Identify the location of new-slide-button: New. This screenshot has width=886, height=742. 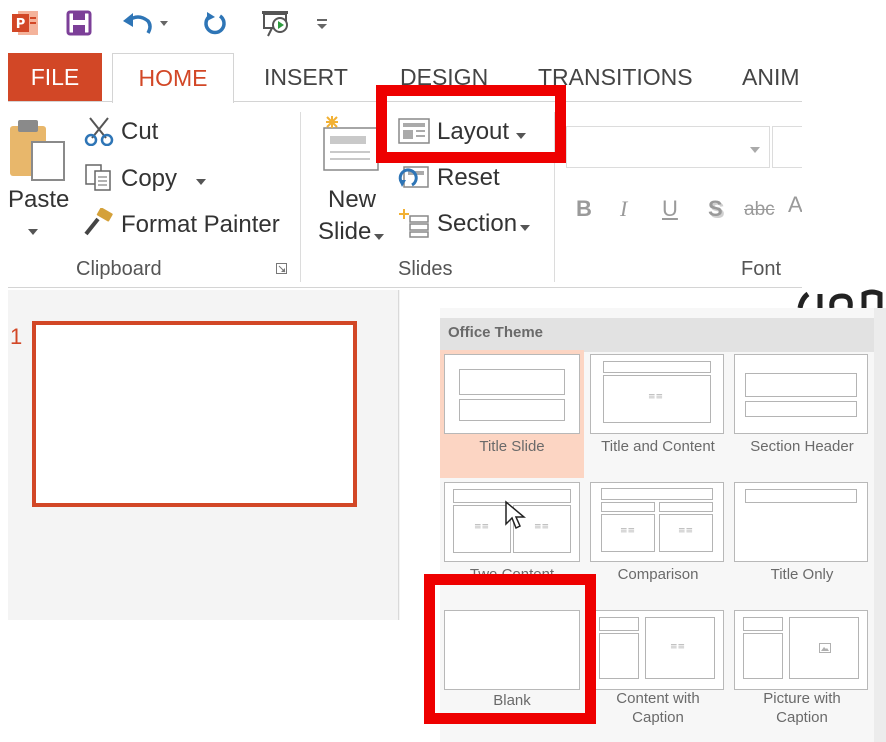
(352, 200).